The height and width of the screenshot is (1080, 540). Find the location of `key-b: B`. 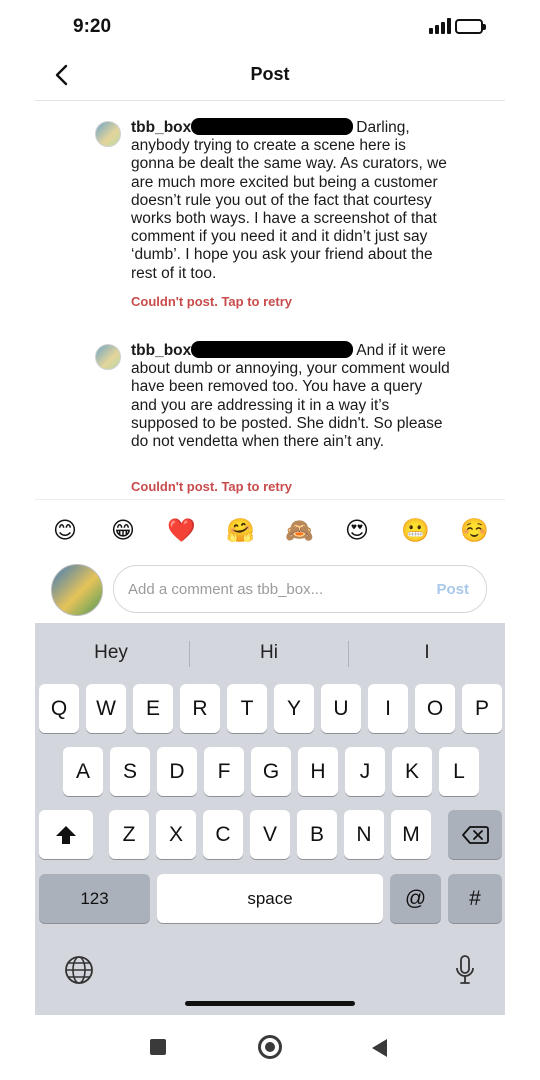

key-b: B is located at coordinates (317, 834).